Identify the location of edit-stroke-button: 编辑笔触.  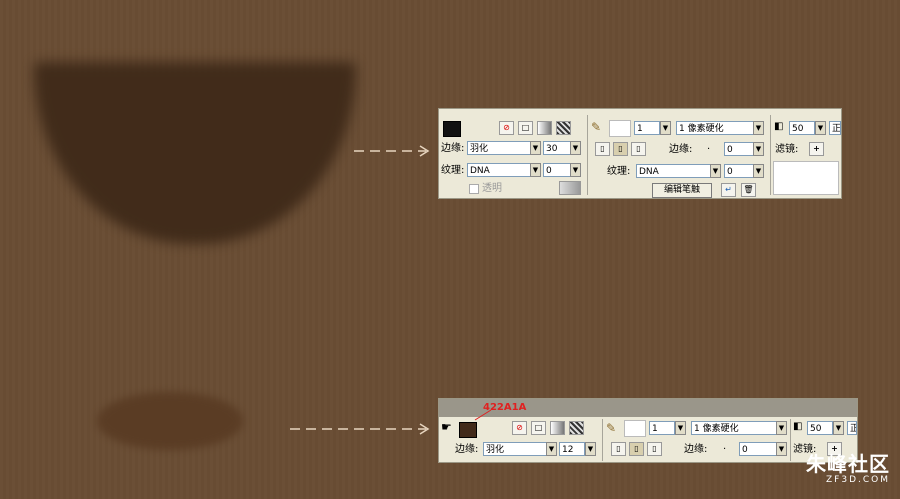
(682, 190).